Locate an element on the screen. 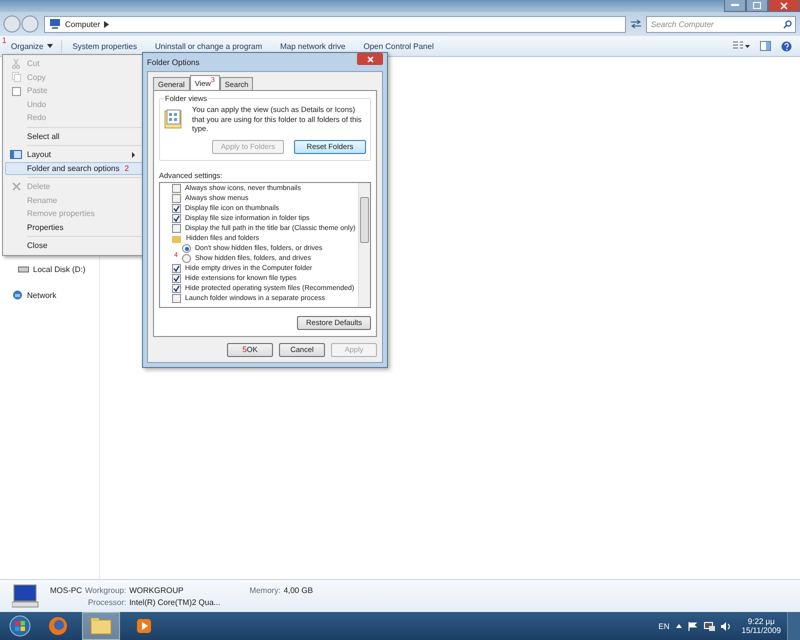 This screenshot has height=640, width=800. view-options-icon is located at coordinates (741, 46).